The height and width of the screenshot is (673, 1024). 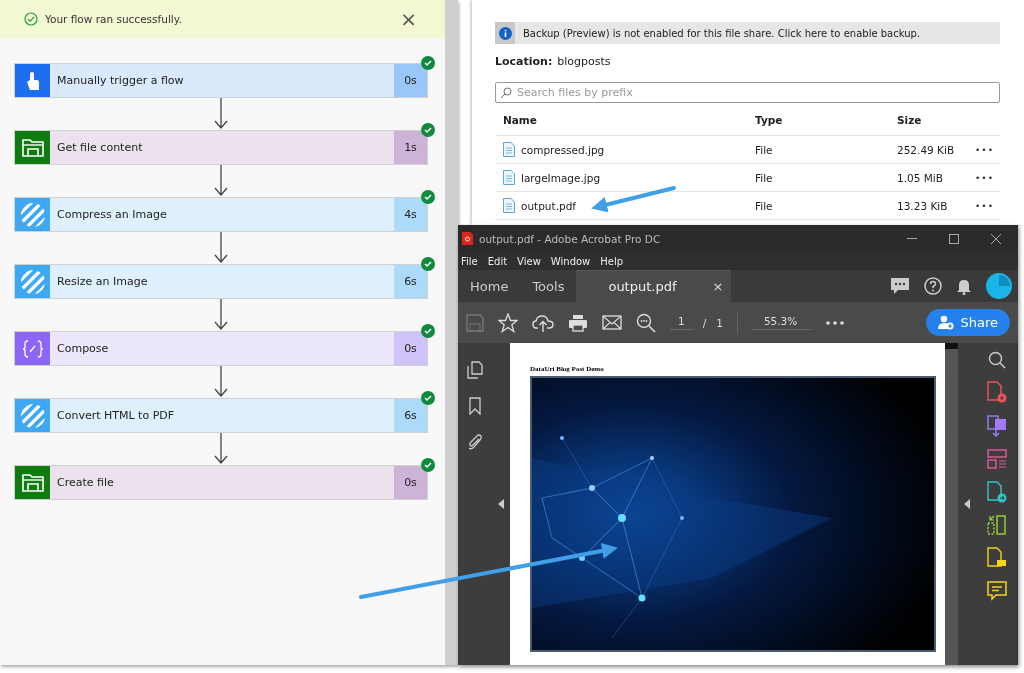 I want to click on tab: Home, so click(x=489, y=286).